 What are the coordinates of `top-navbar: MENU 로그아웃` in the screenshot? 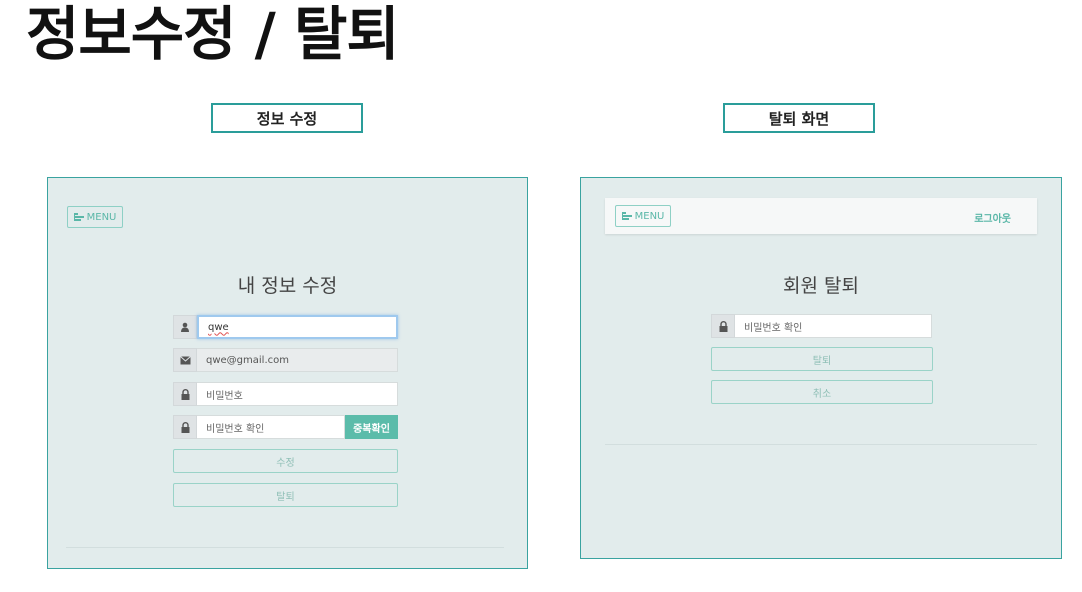 It's located at (821, 216).